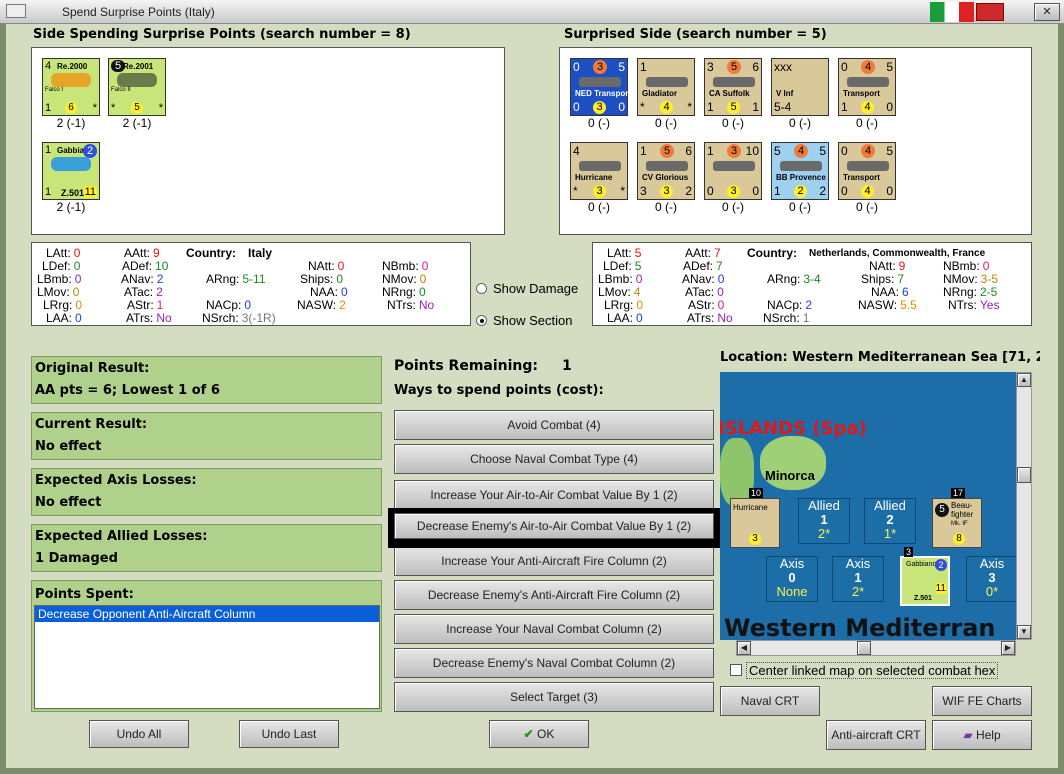  I want to click on option-0: Avoid Combat (4), so click(554, 425).